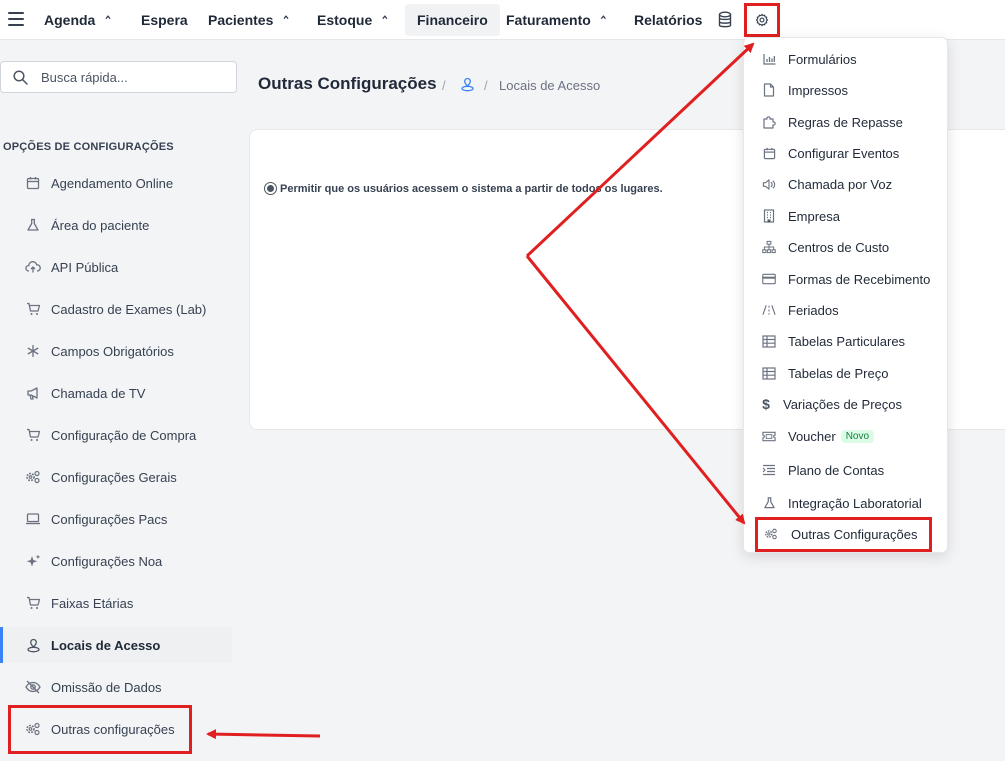 The width and height of the screenshot is (1005, 761). What do you see at coordinates (70, 20) in the screenshot?
I see `nav-agenda-label: Agenda` at bounding box center [70, 20].